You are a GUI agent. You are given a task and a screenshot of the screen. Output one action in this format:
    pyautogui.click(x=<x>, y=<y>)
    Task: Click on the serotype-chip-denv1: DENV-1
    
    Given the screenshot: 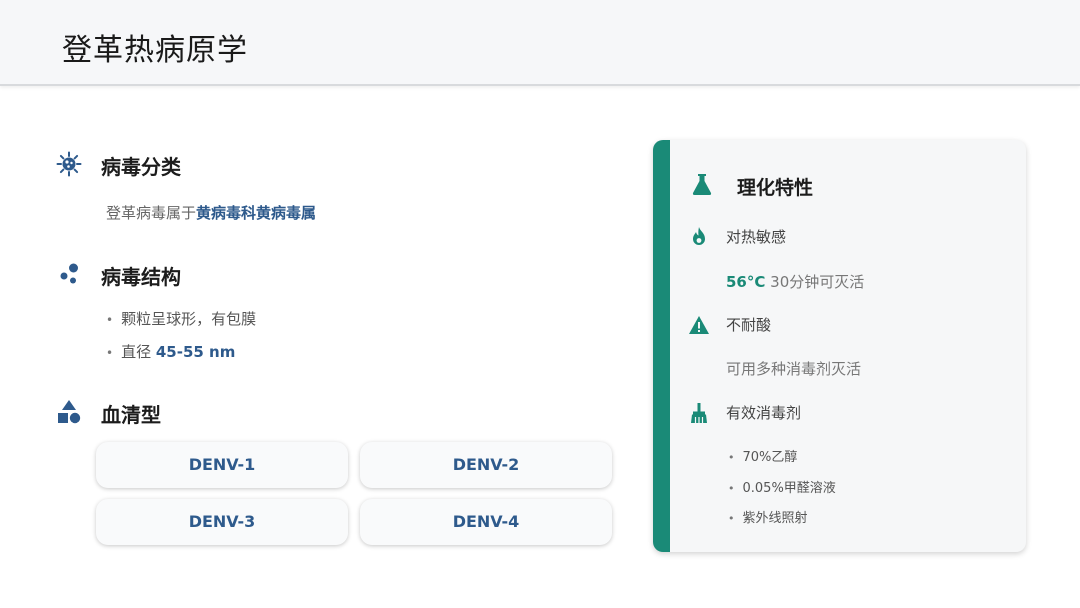 What is the action you would take?
    pyautogui.click(x=222, y=465)
    